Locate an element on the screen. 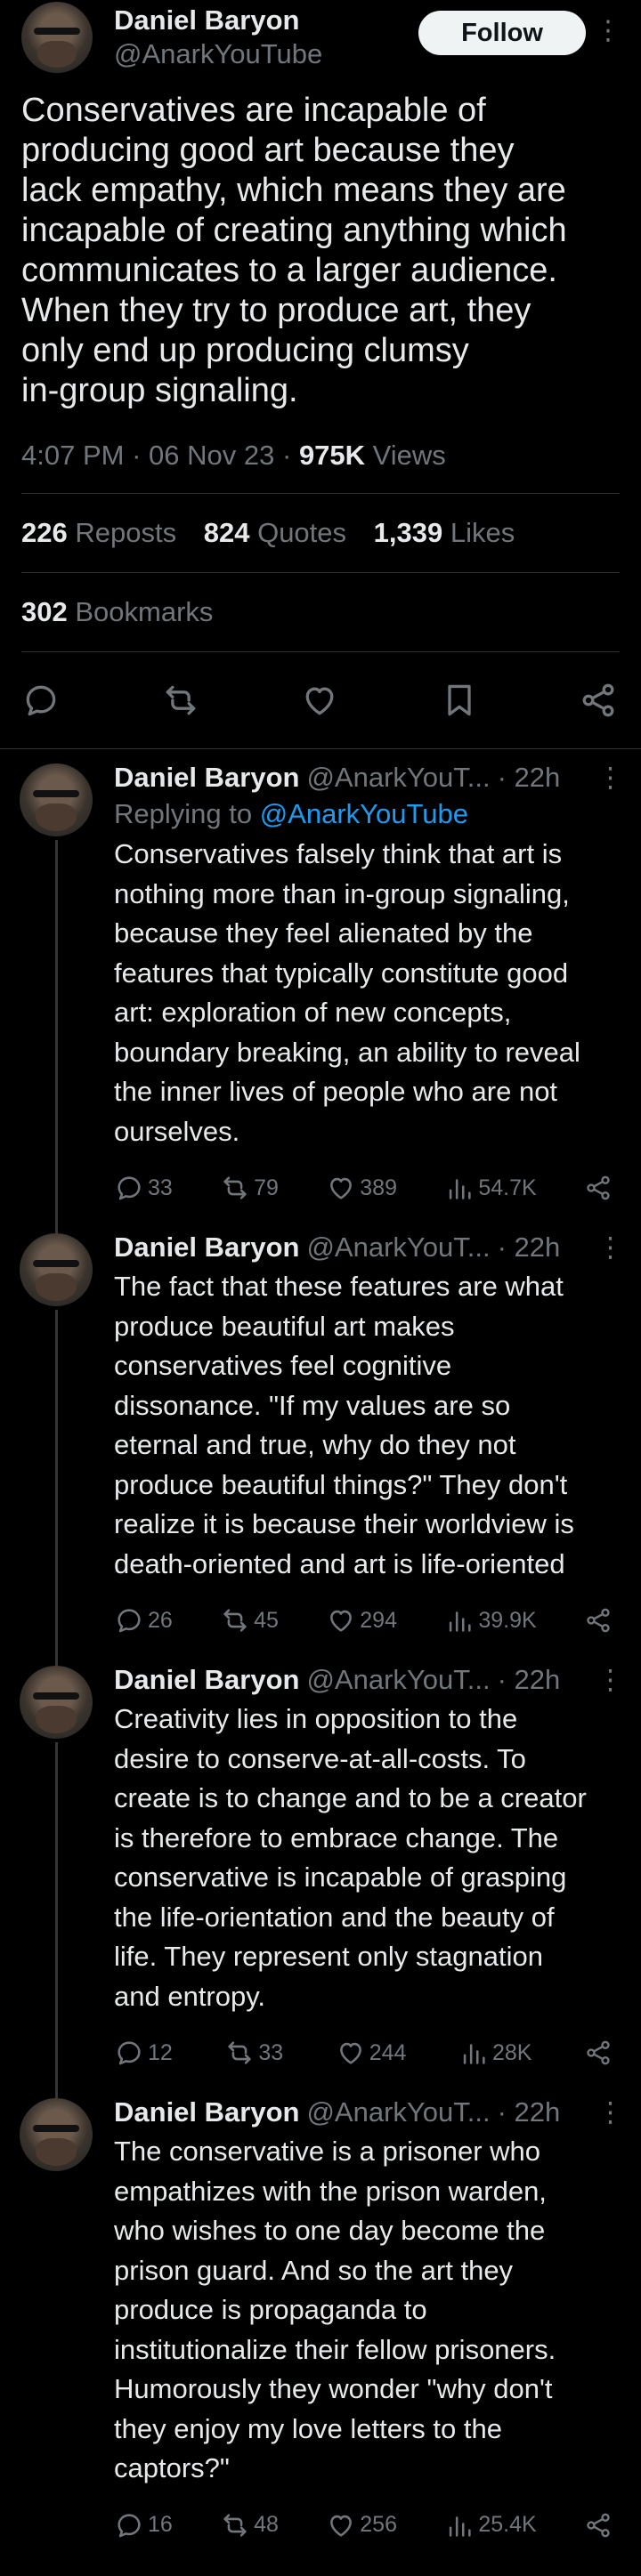  repost-button: 79 is located at coordinates (249, 1188).